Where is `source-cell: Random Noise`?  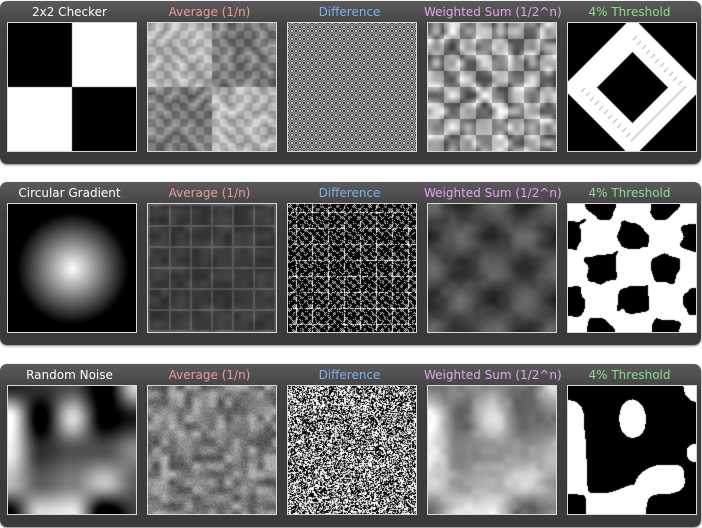
source-cell: Random Noise is located at coordinates (70, 445).